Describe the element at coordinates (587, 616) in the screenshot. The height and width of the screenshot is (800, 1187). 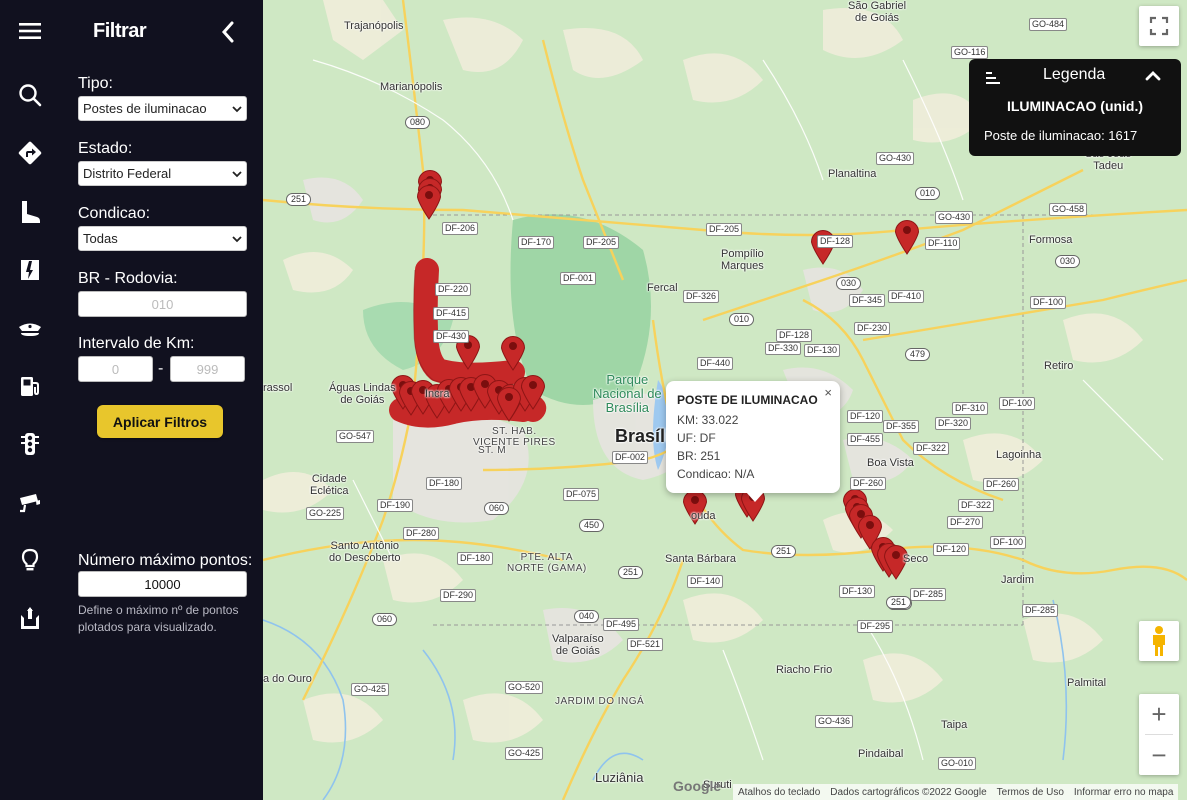
I see `road-shield: 040` at that location.